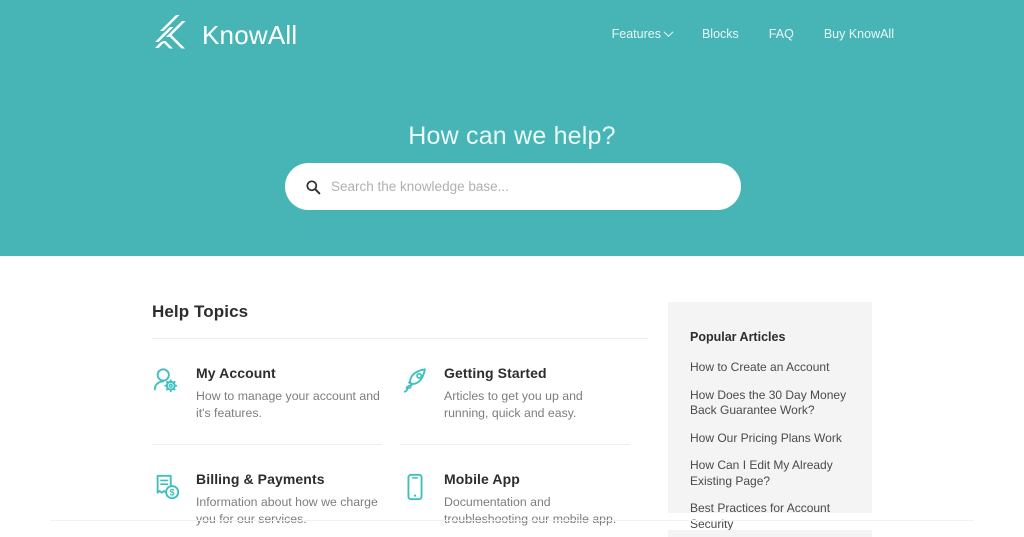 The image size is (1024, 537). Describe the element at coordinates (200, 311) in the screenshot. I see `page-title: Help Topics` at that location.